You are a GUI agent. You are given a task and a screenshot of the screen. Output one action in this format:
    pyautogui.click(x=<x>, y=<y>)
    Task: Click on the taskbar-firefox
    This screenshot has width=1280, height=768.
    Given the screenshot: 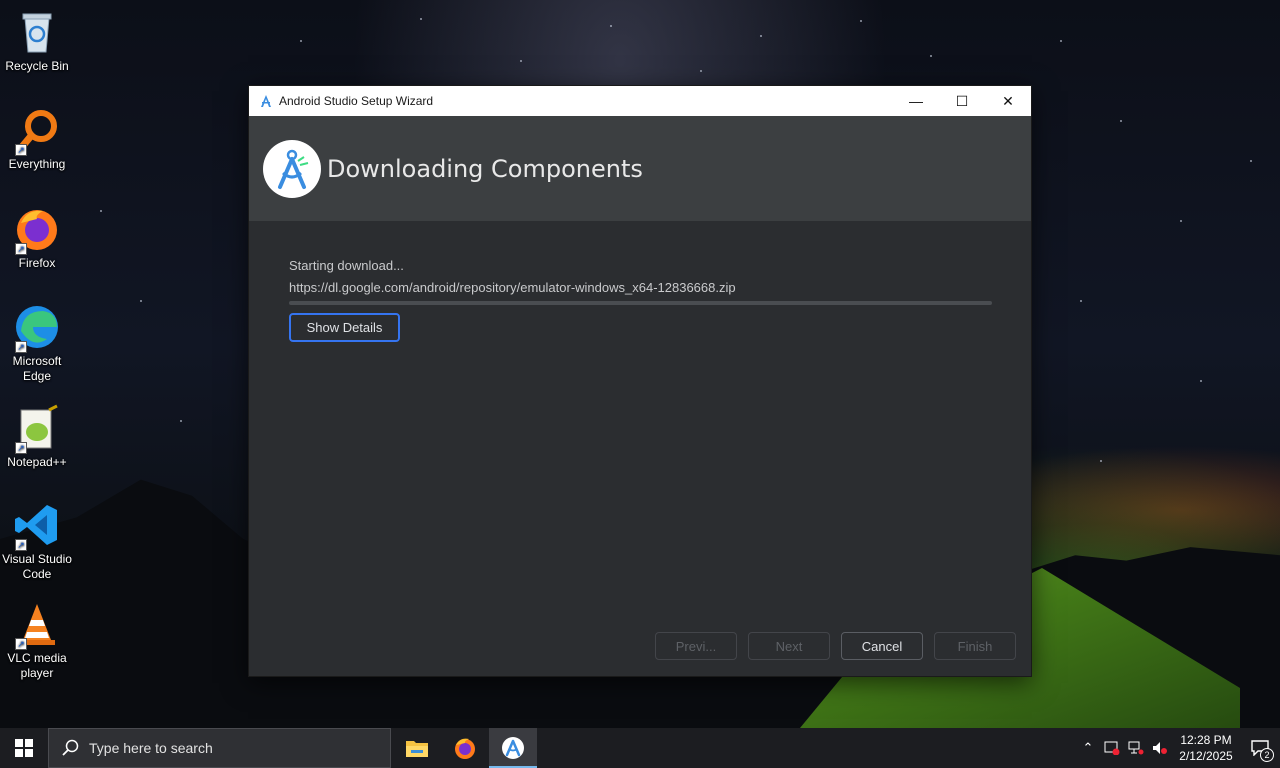 What is the action you would take?
    pyautogui.click(x=465, y=748)
    